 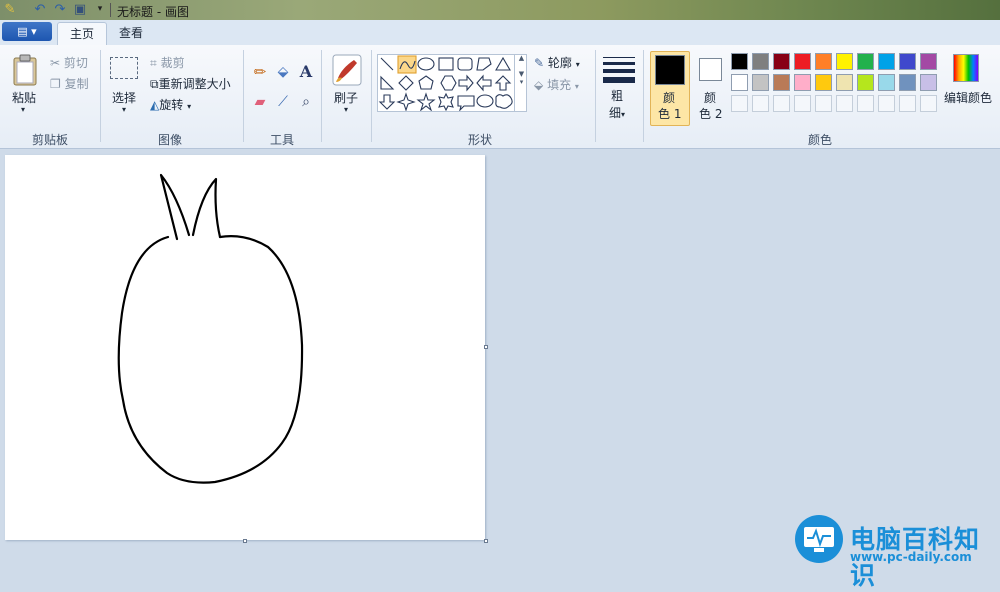 What do you see at coordinates (131, 33) in the screenshot?
I see `tab-view: 查看` at bounding box center [131, 33].